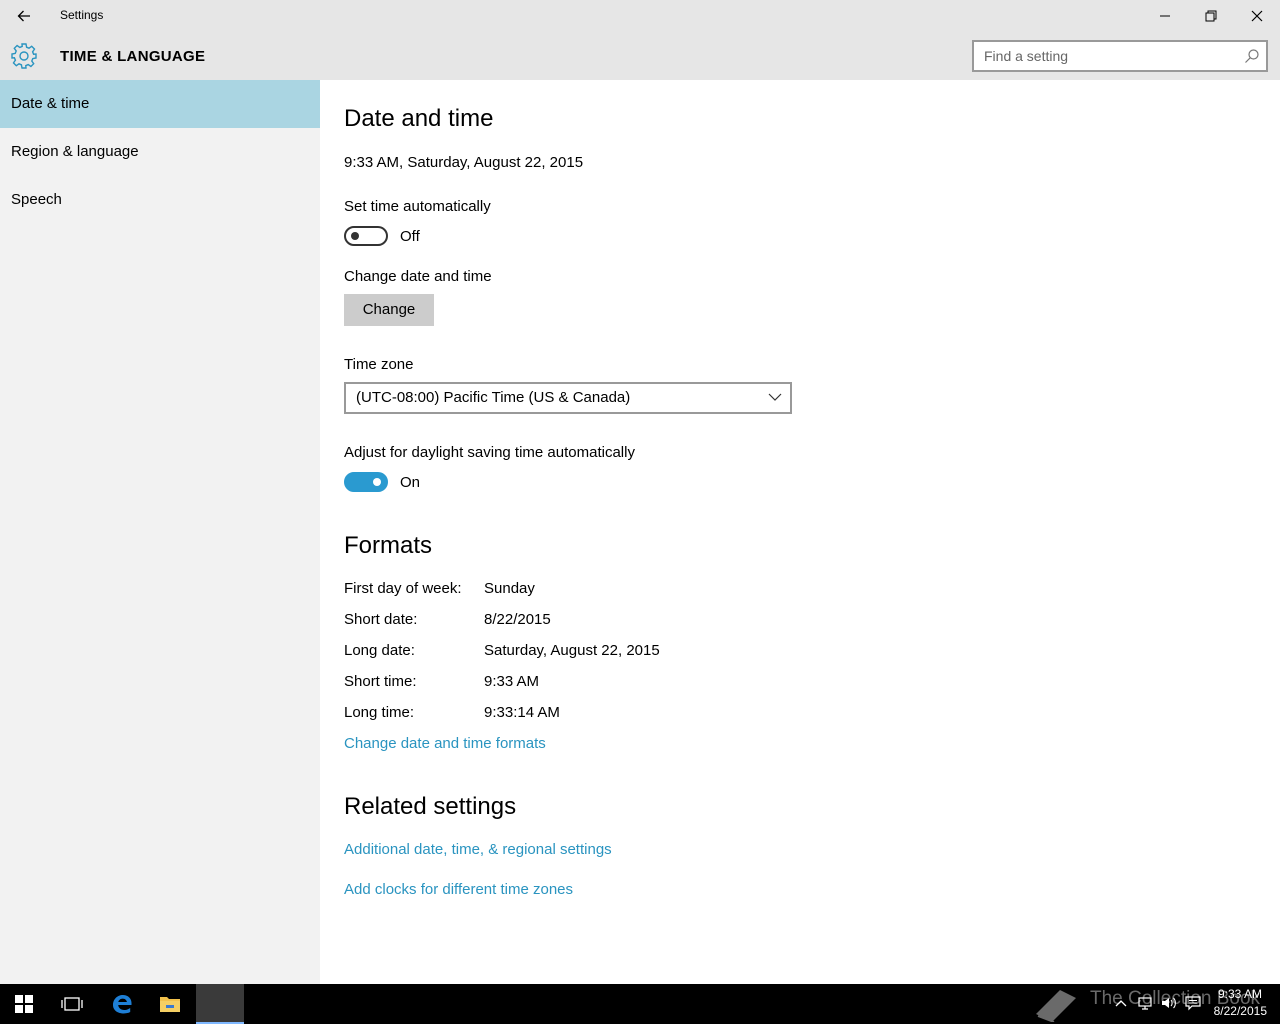 This screenshot has height=1024, width=1280. Describe the element at coordinates (1056, 1006) in the screenshot. I see `book-watermark-icon` at that location.